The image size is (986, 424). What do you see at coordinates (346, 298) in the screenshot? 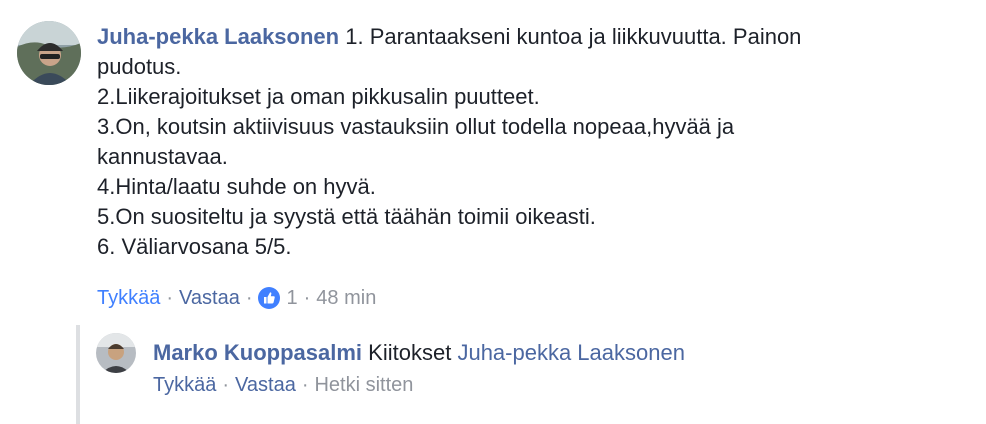
I see `comment-timestamp: 48 min` at bounding box center [346, 298].